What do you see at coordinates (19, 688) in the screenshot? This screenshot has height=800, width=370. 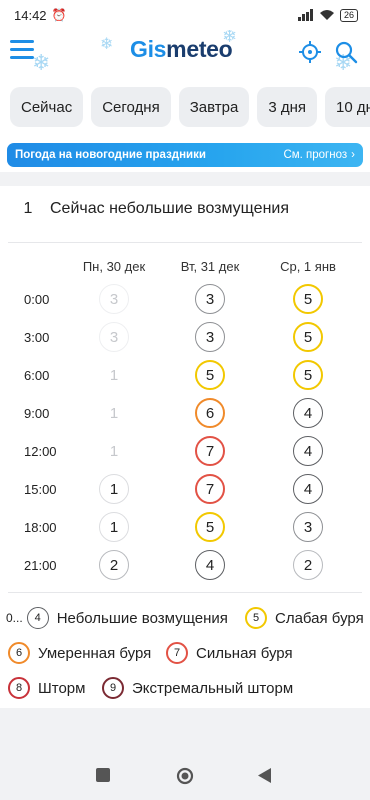 I see `legend-badge: 8` at bounding box center [19, 688].